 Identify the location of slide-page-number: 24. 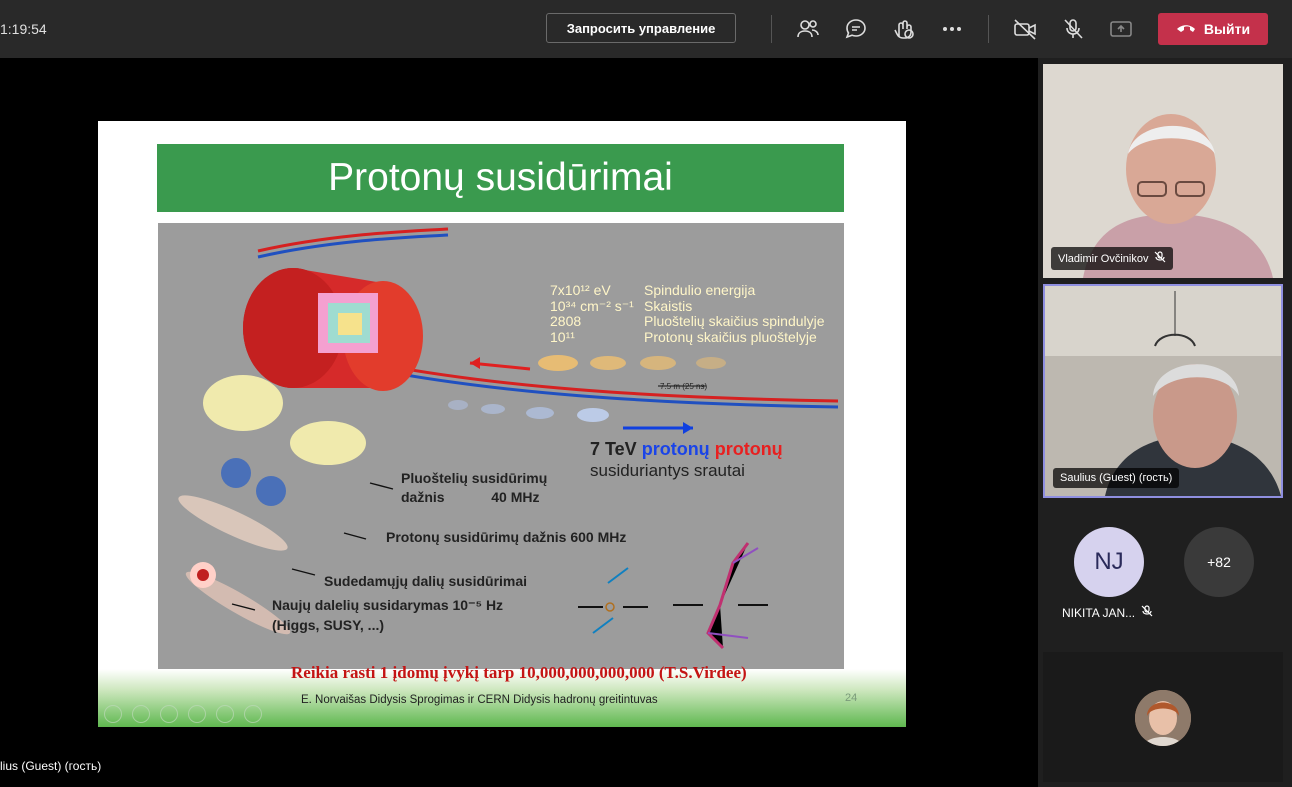
(851, 698).